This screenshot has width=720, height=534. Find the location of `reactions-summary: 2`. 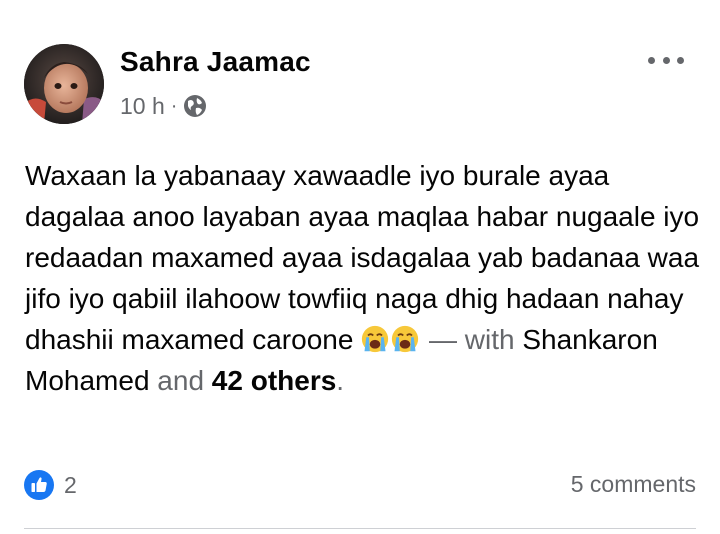

reactions-summary: 2 is located at coordinates (50, 485).